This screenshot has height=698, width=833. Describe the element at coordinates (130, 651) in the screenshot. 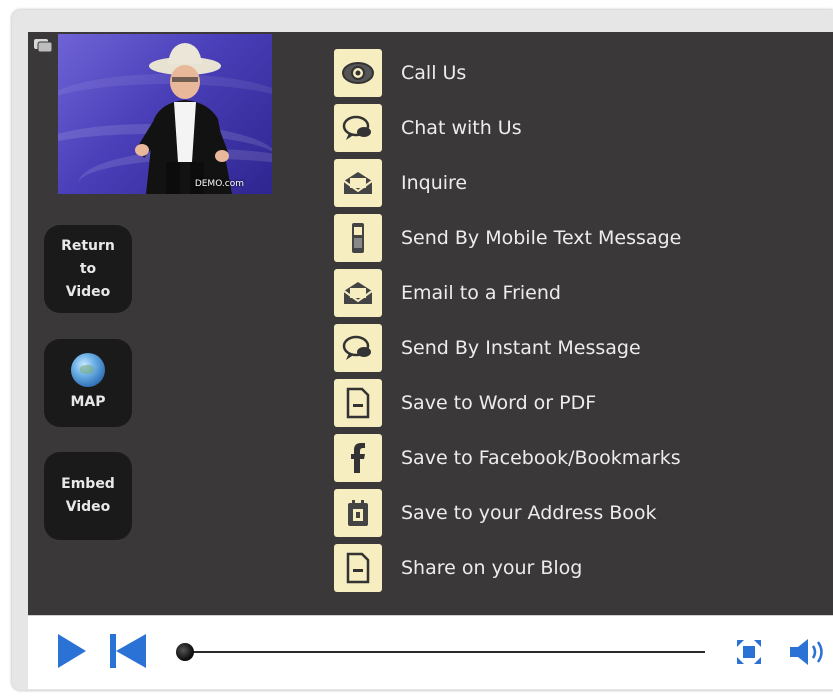

I see `skip-back-icon` at that location.